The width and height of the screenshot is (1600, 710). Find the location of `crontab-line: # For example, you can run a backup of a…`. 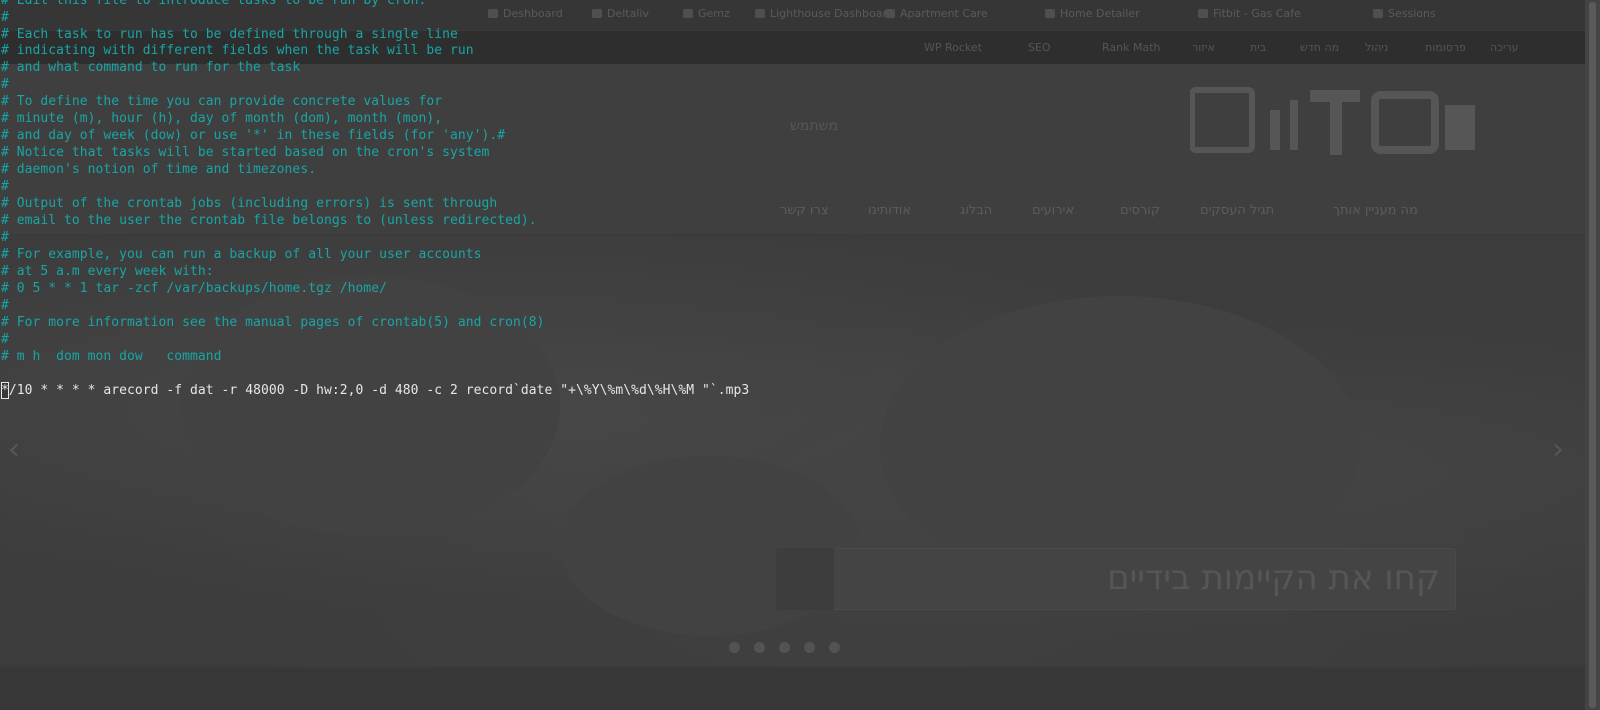

crontab-line: # For example, you can run a backup of a… is located at coordinates (241, 254).